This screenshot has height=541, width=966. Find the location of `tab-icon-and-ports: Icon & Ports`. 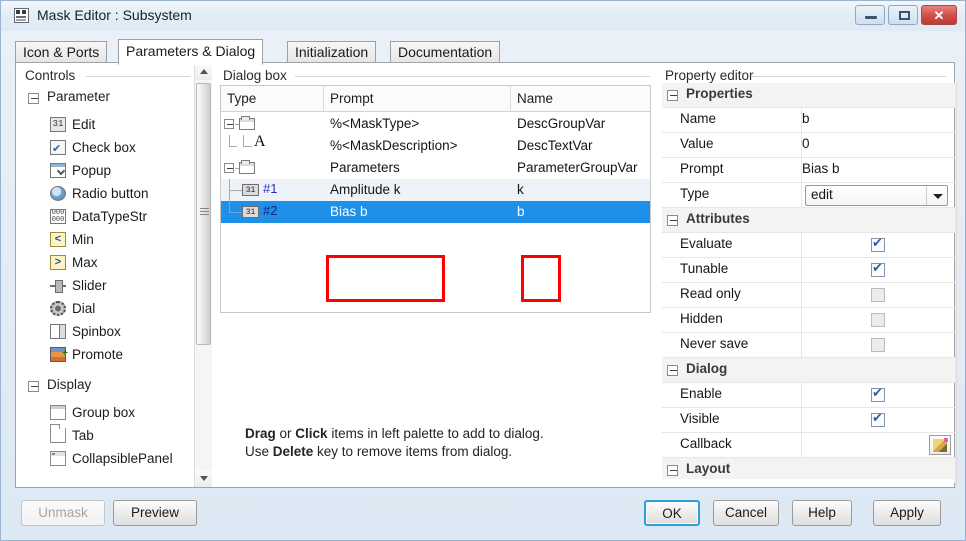

tab-icon-and-ports: Icon & Ports is located at coordinates (61, 52).